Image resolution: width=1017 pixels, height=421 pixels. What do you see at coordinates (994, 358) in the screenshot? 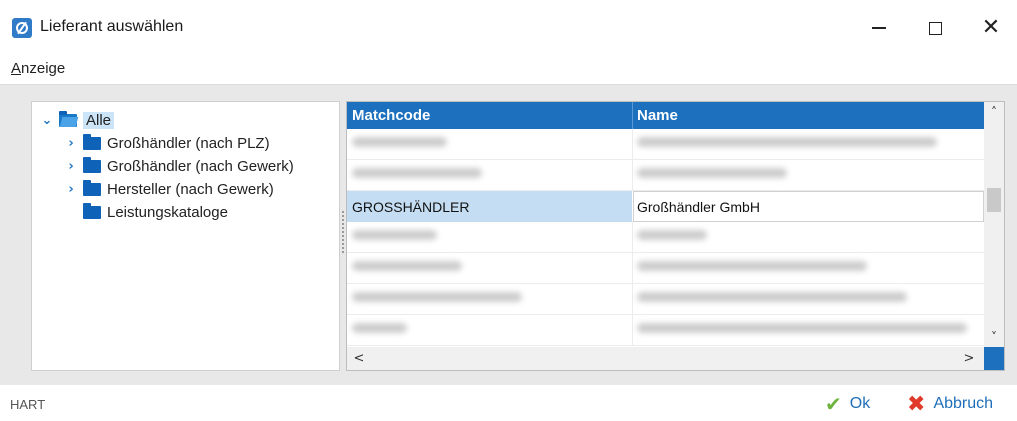
I see `scrollbar-corner` at bounding box center [994, 358].